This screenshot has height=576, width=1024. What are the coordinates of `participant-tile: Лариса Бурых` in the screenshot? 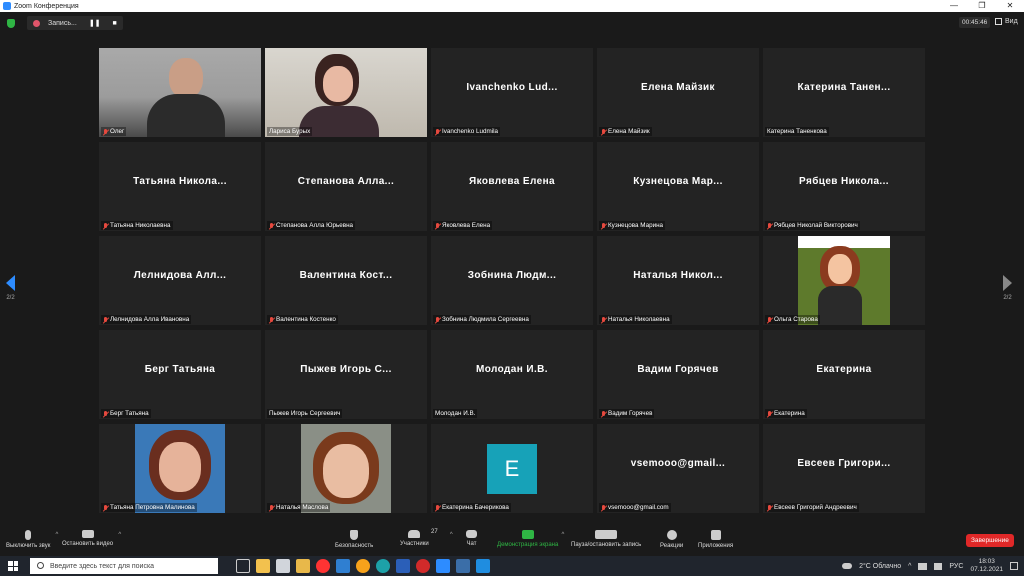 It's located at (346, 92).